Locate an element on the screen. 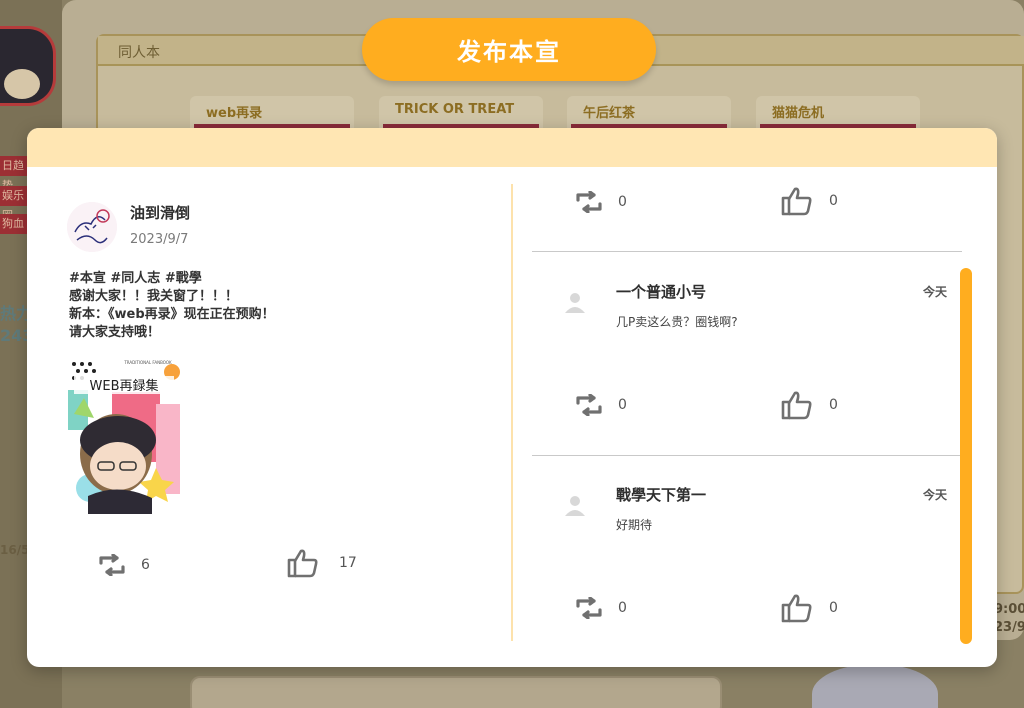 The width and height of the screenshot is (1024, 708). left-badge: 狗血 is located at coordinates (15, 224).